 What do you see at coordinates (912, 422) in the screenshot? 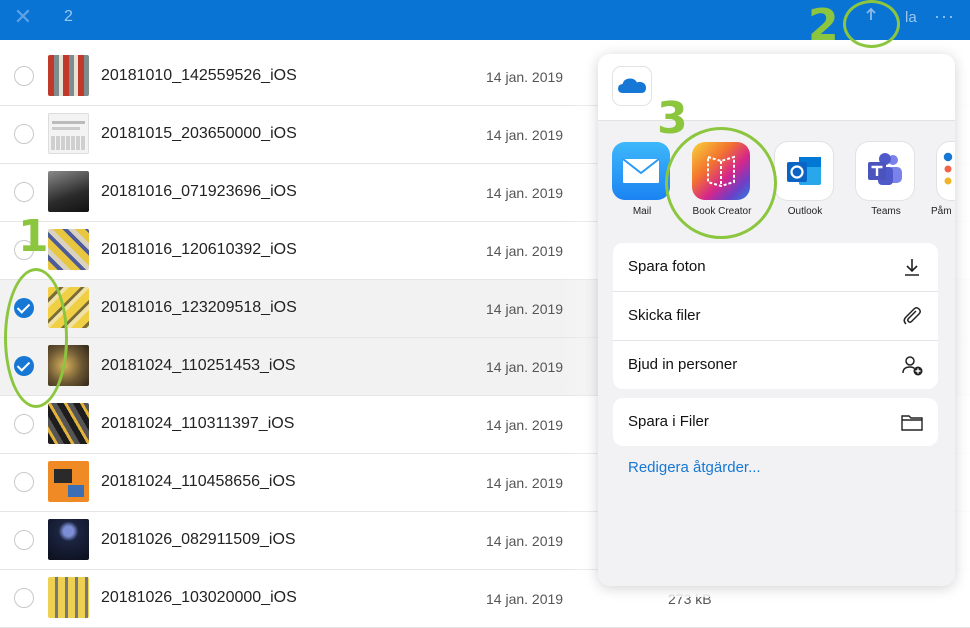
I see `folder-icon` at bounding box center [912, 422].